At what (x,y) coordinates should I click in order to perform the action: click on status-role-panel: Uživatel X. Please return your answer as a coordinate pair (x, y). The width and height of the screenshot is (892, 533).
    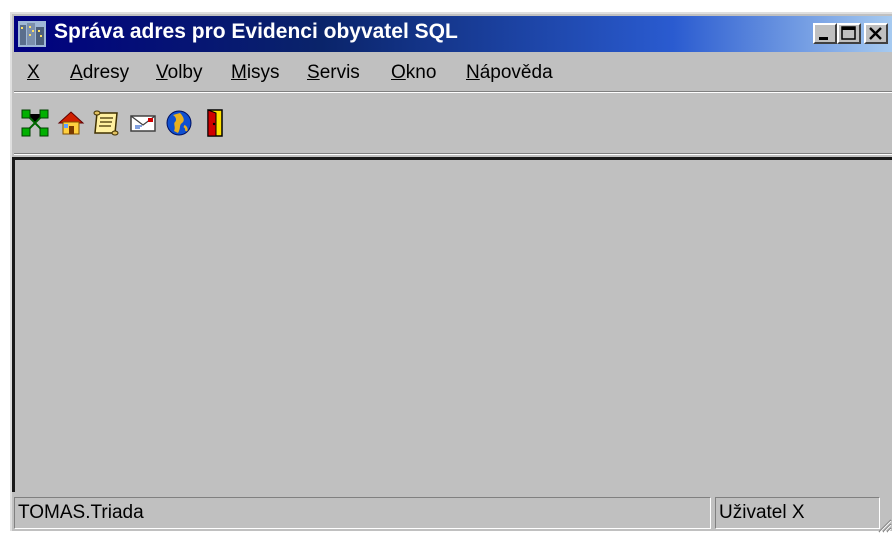
    Looking at the image, I should click on (797, 513).